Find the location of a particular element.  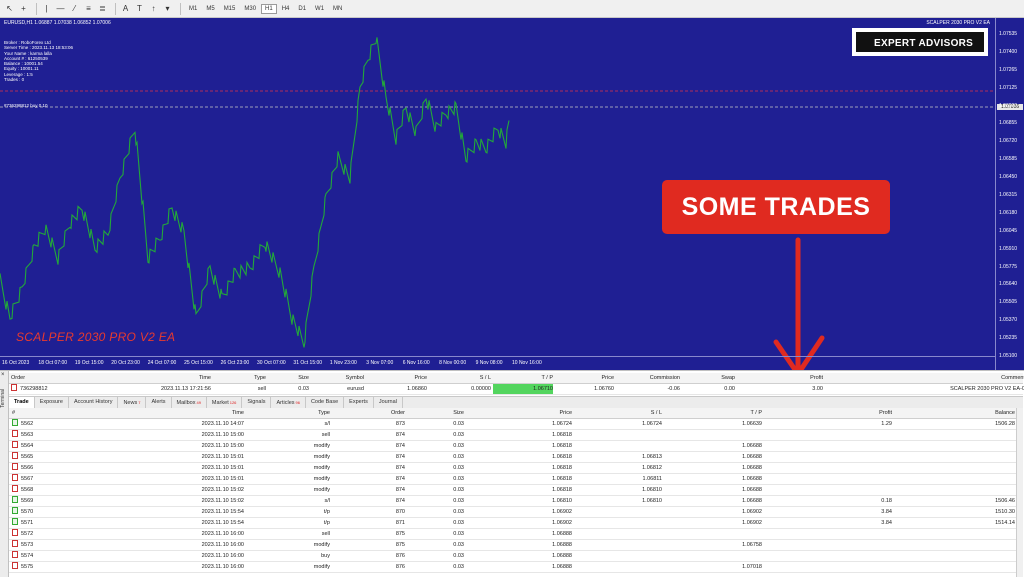

trendline-icon: ⁄ is located at coordinates (74, 8).